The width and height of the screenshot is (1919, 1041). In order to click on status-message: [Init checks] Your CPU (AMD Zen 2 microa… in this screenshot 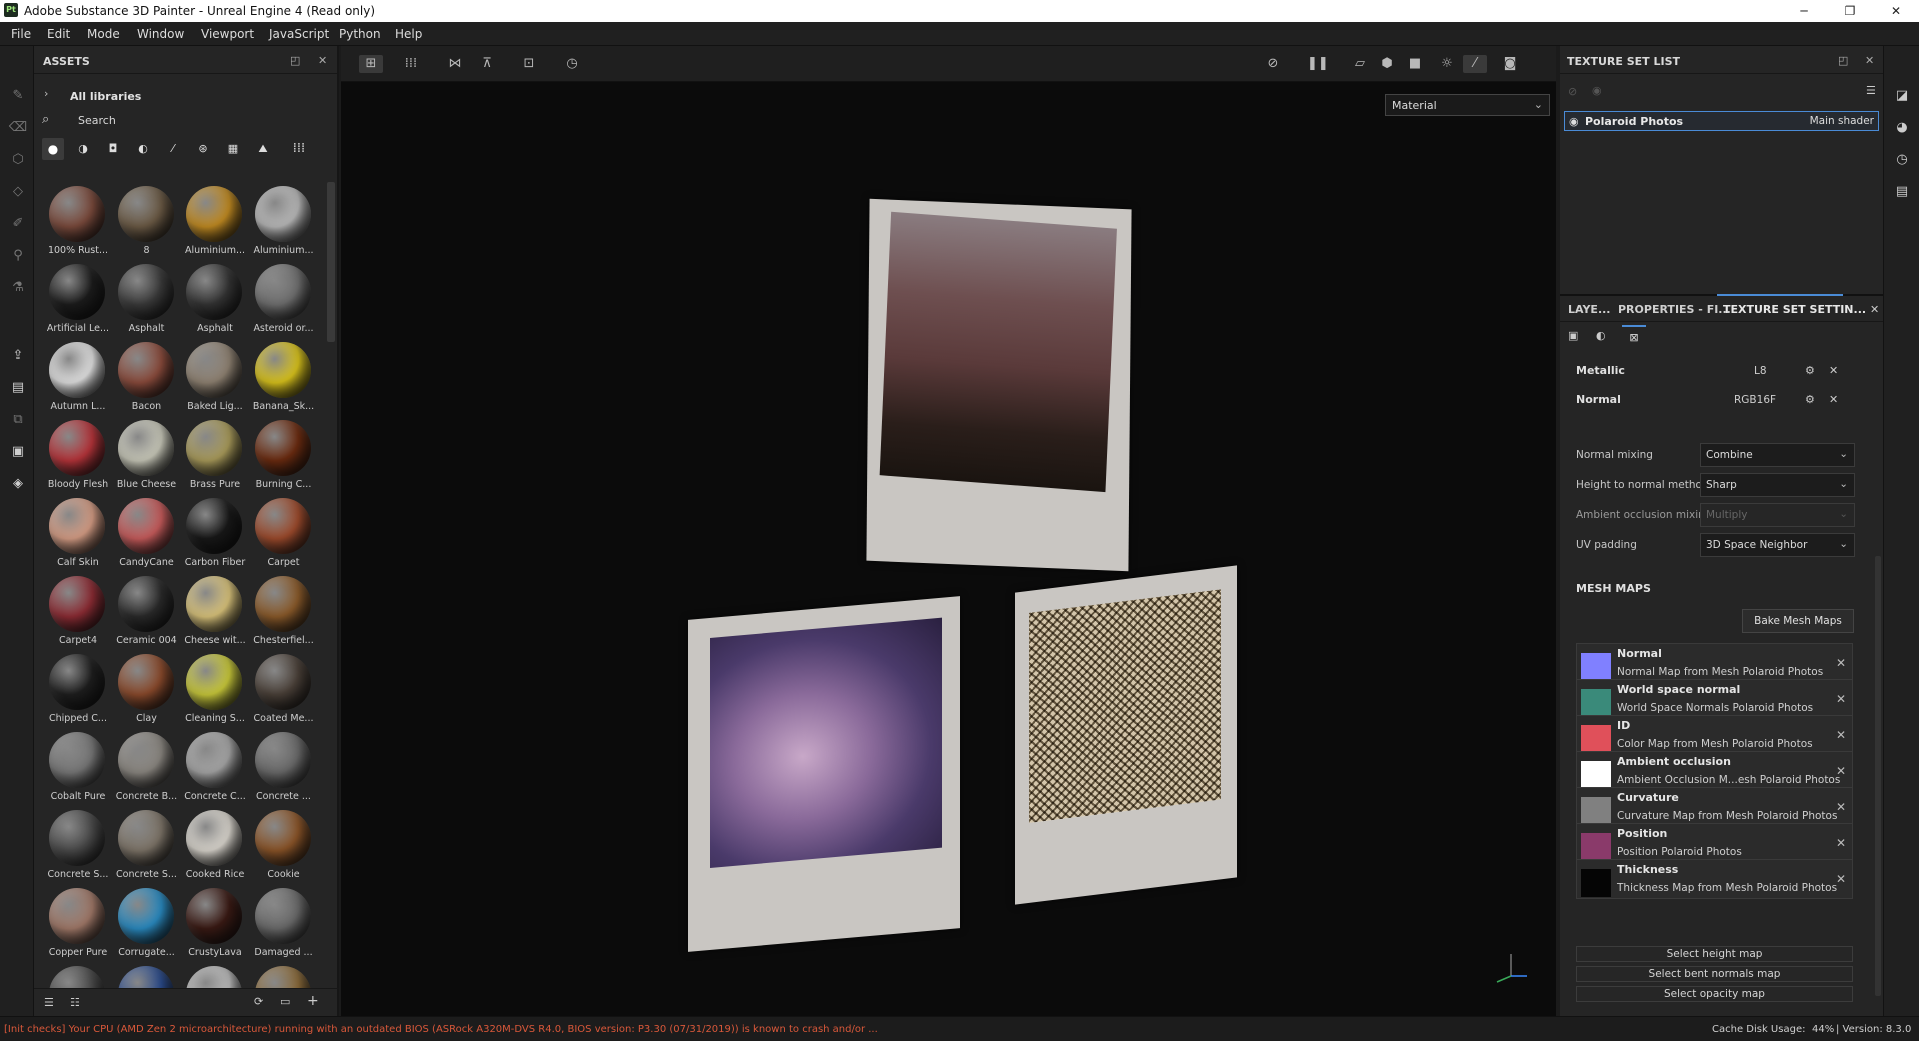, I will do `click(441, 1029)`.